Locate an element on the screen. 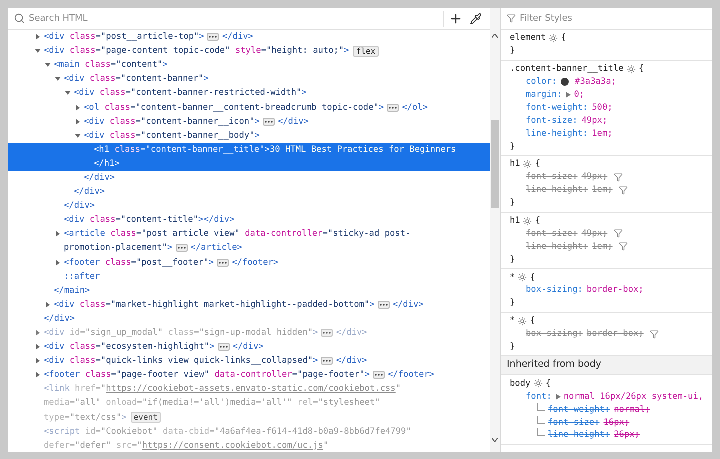 The width and height of the screenshot is (720, 459). markup-node-row: <footer class="page-footer view" data-controller="page-footer"> </footer> is located at coordinates (249, 375).